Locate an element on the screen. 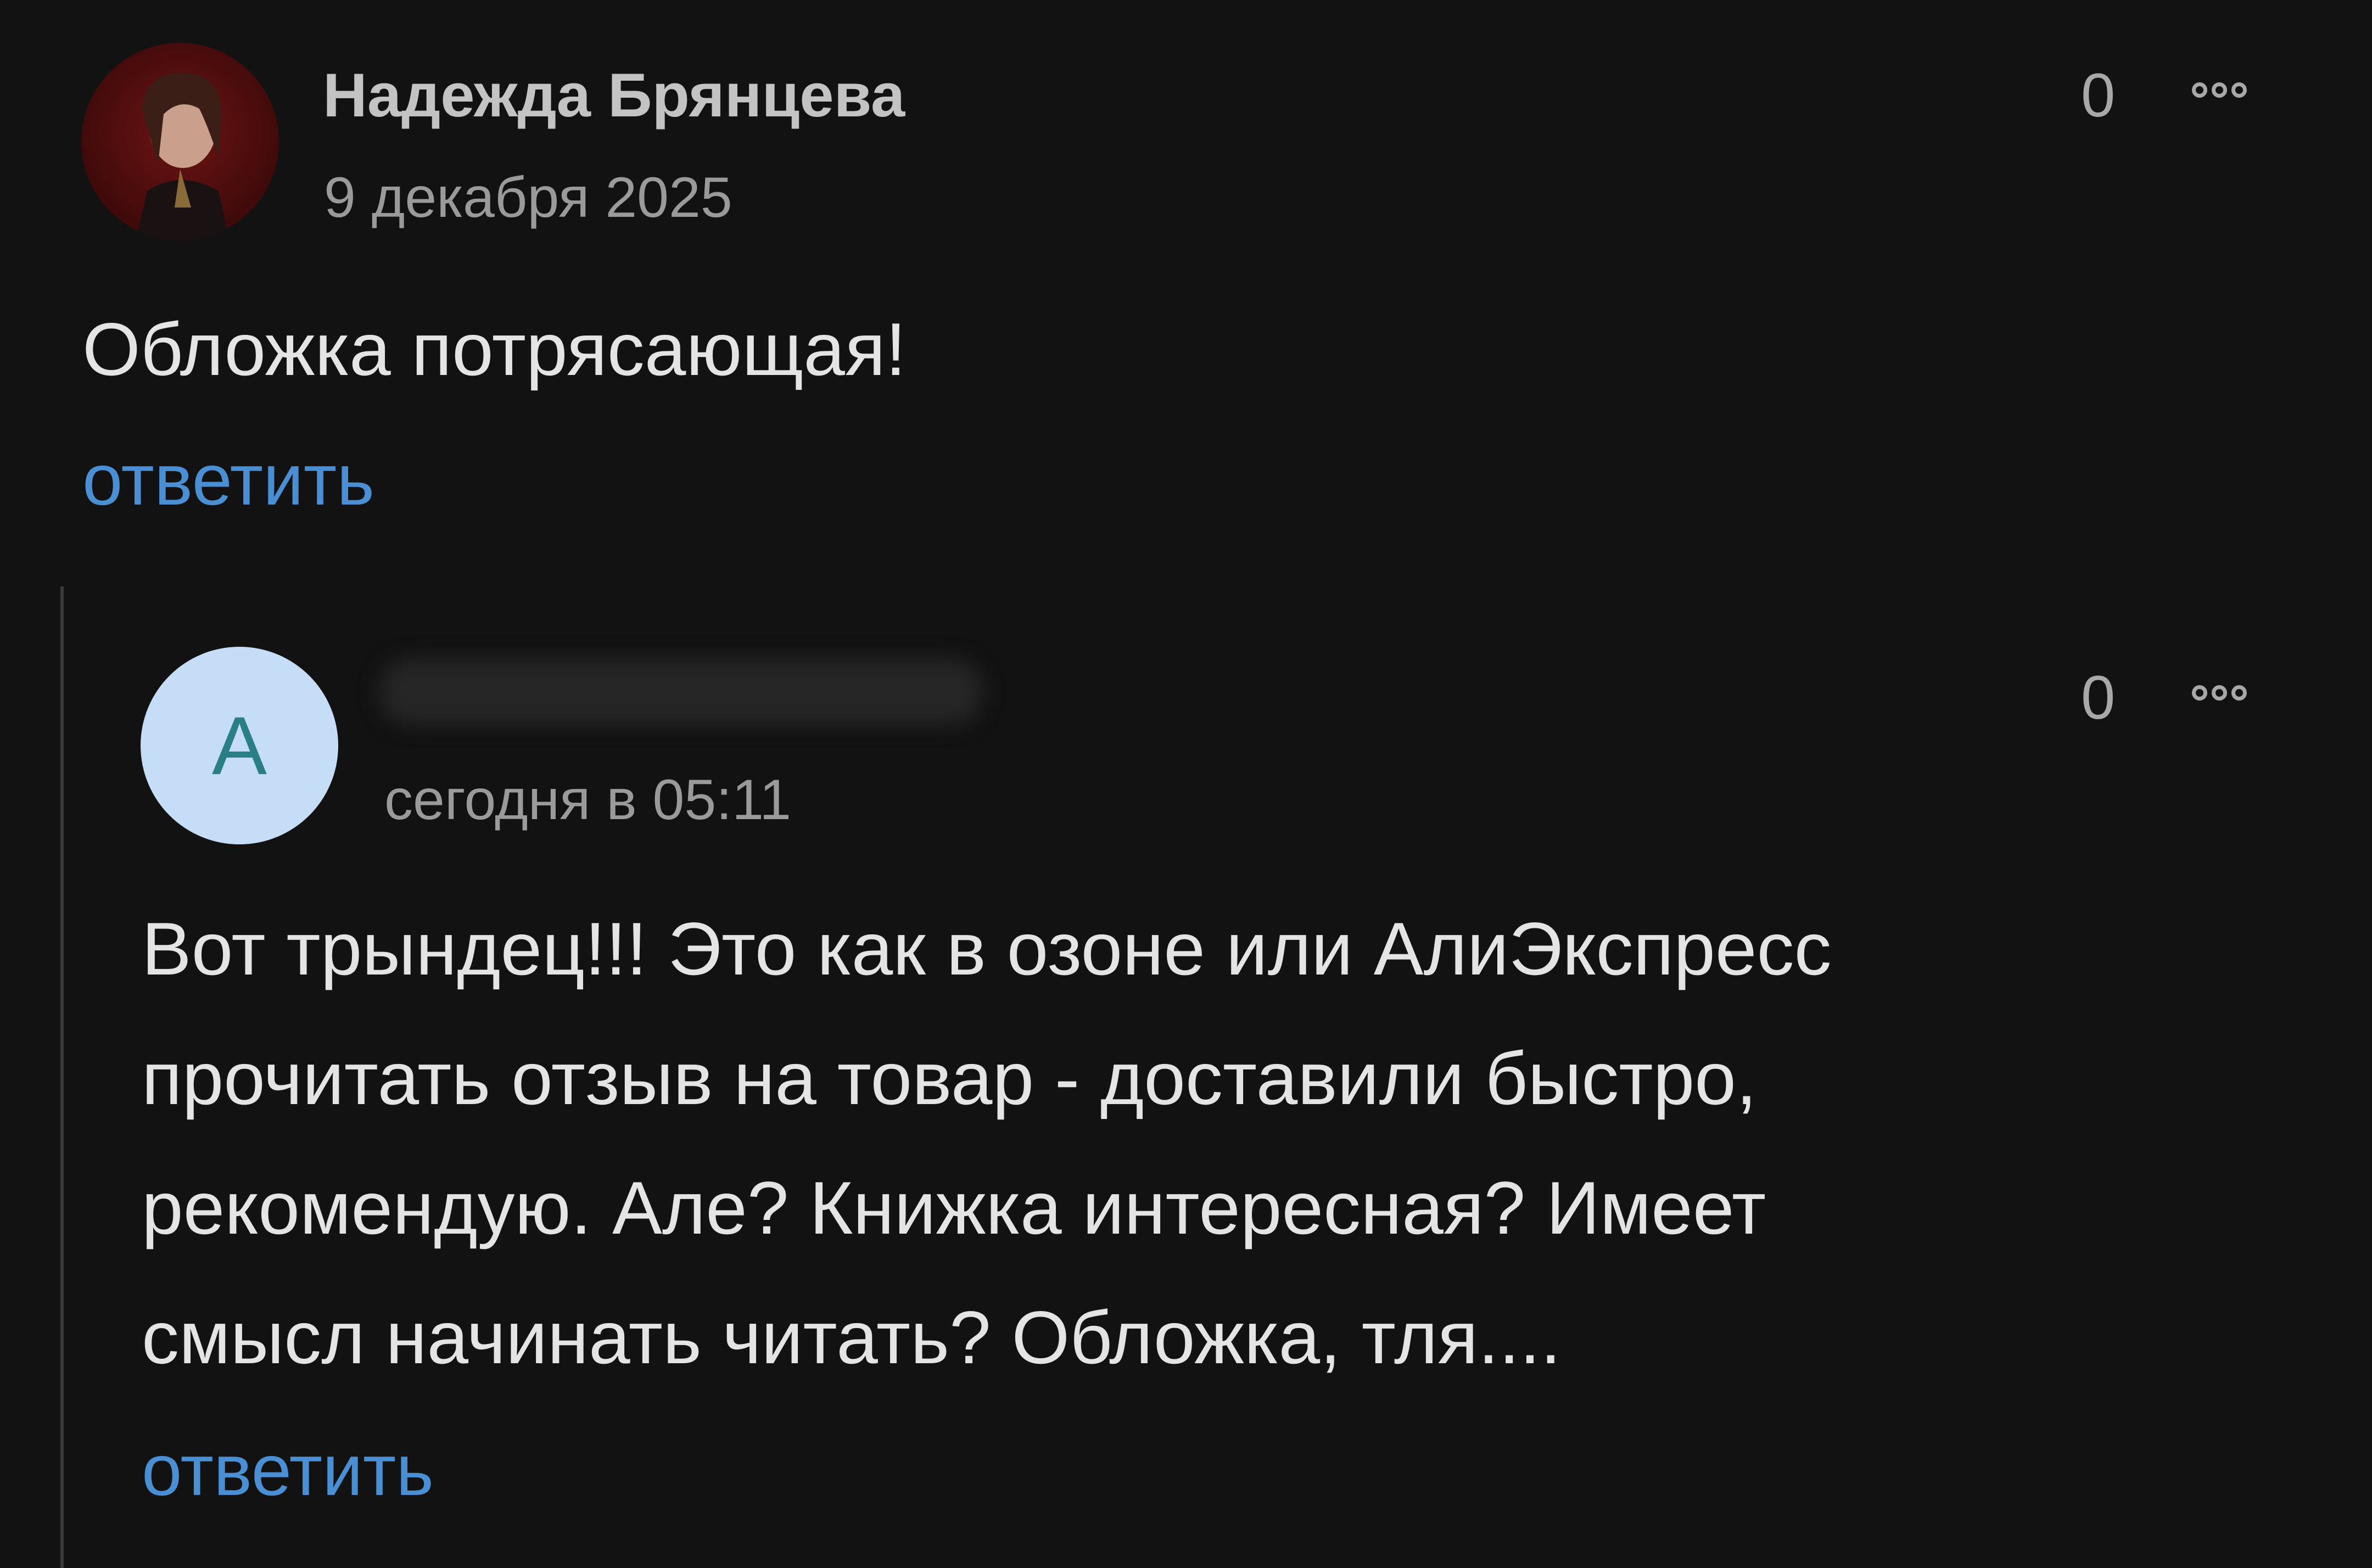  author-name-redacted is located at coordinates (681, 692).